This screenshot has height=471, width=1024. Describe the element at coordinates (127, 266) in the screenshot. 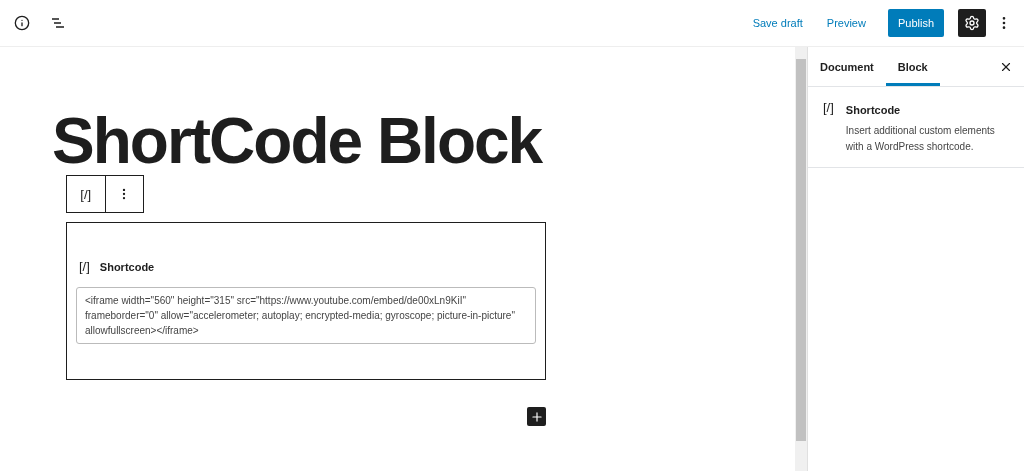

I see `block-label: Shortcode` at that location.